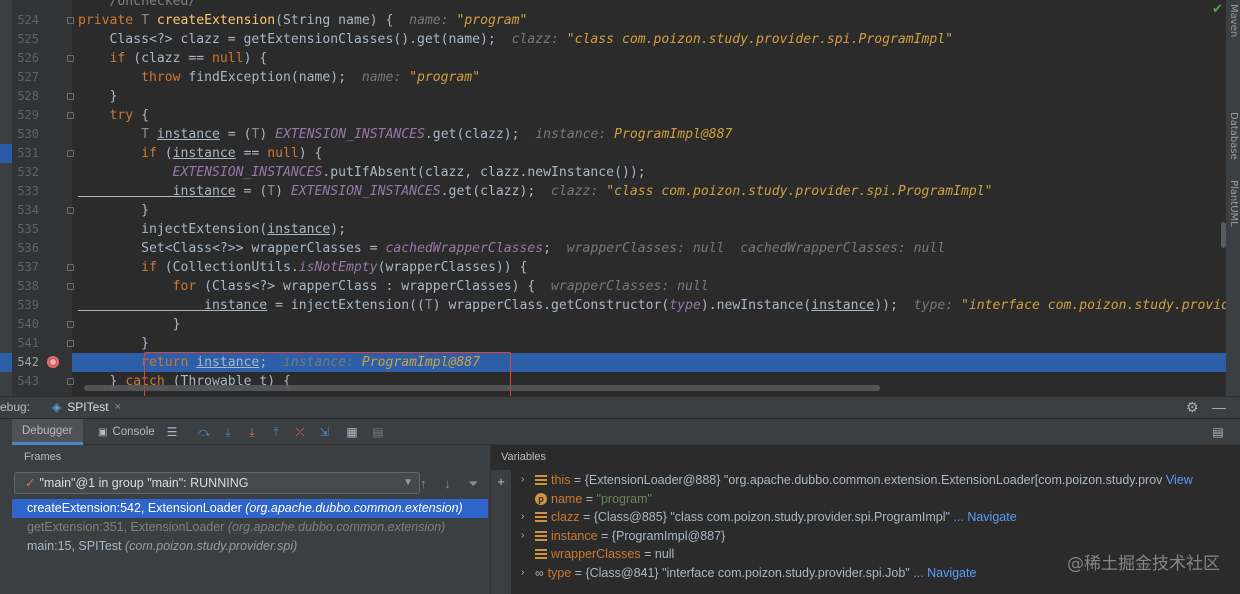 This screenshot has height=594, width=1240. What do you see at coordinates (447, 483) in the screenshot?
I see `frame-down-icon: ↓` at bounding box center [447, 483].